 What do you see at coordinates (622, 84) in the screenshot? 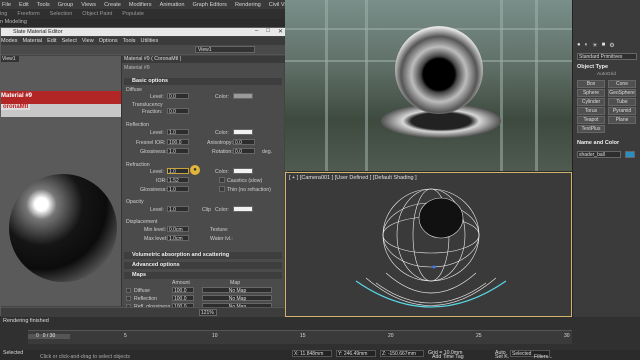
I see `create-cone-button: Cone` at bounding box center [622, 84].